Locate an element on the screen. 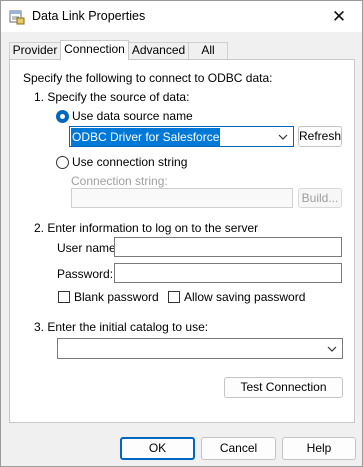 The width and height of the screenshot is (363, 467). tab-advanced: Advanced is located at coordinates (158, 50).